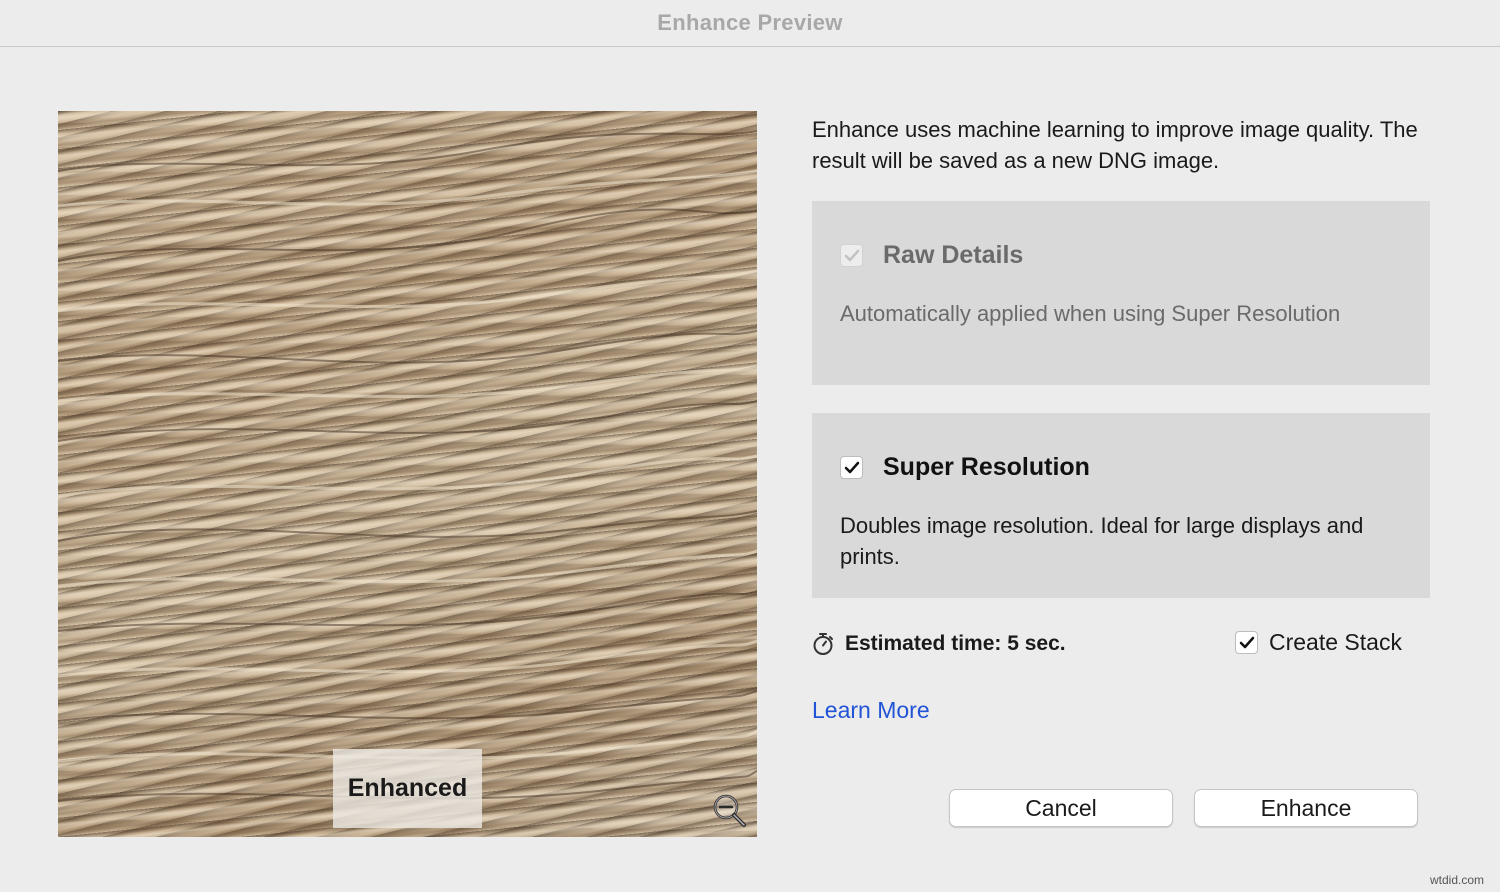 This screenshot has width=1500, height=892. I want to click on window-title: Enhance Preview, so click(750, 22).